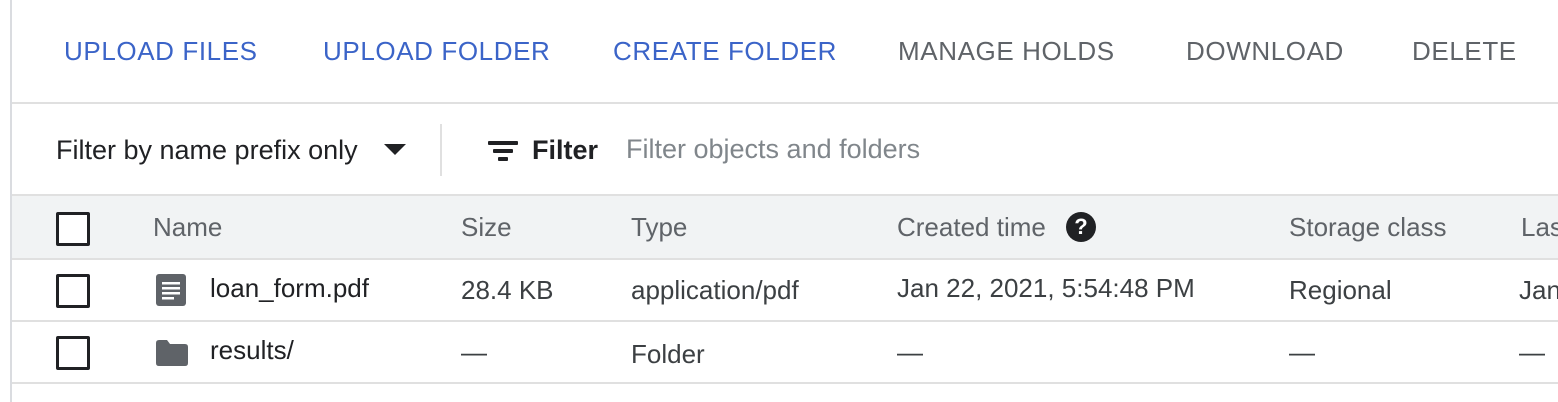  Describe the element at coordinates (725, 51) in the screenshot. I see `create-folder-button: CREATE FOLDER` at that location.